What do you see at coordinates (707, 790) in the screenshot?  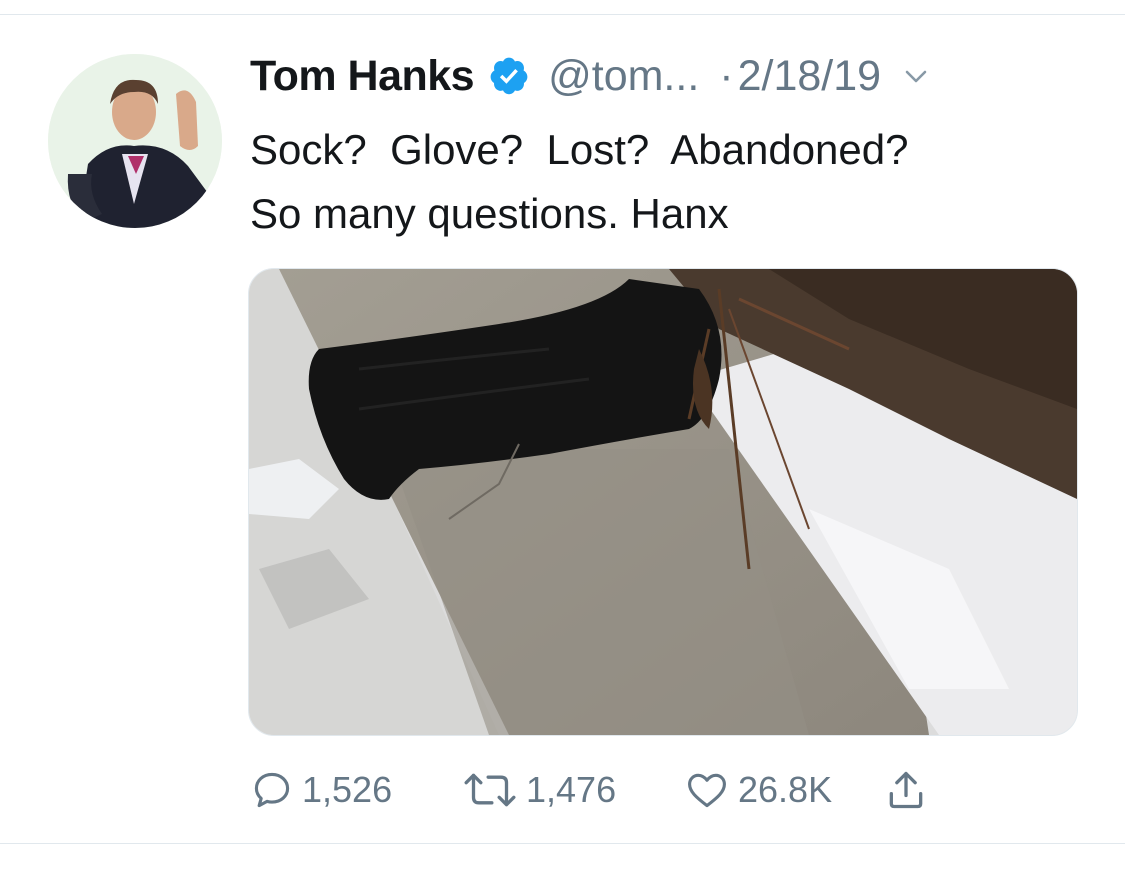 I see `heart-icon` at bounding box center [707, 790].